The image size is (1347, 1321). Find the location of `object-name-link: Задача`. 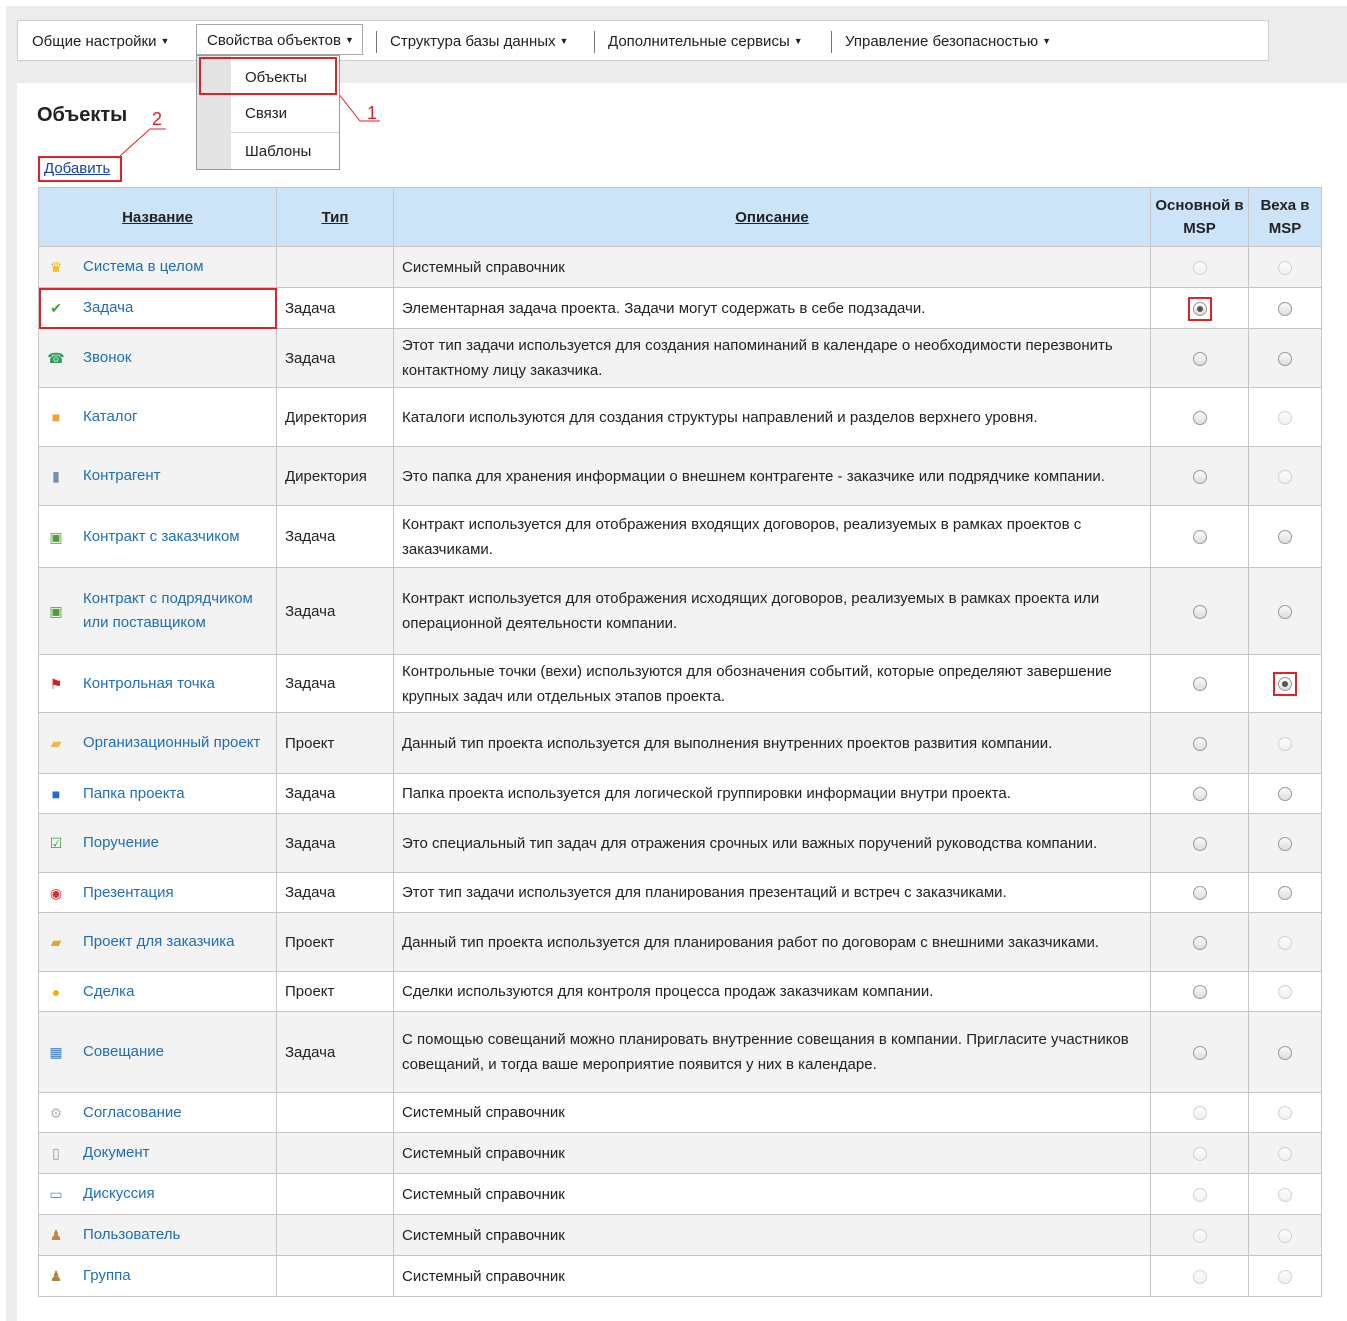

object-name-link: Задача is located at coordinates (108, 308).